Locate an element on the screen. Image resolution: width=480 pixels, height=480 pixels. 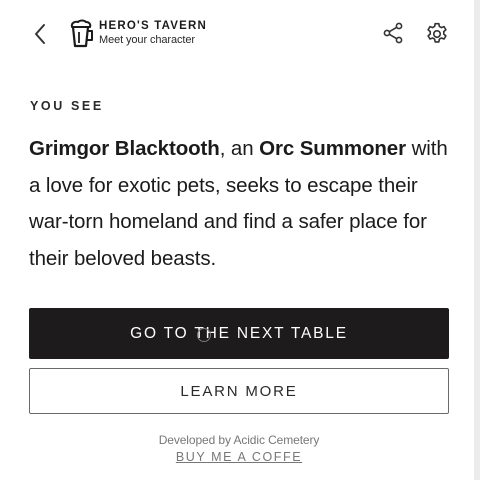
app-subtitle: Meet your character is located at coordinates (147, 40).